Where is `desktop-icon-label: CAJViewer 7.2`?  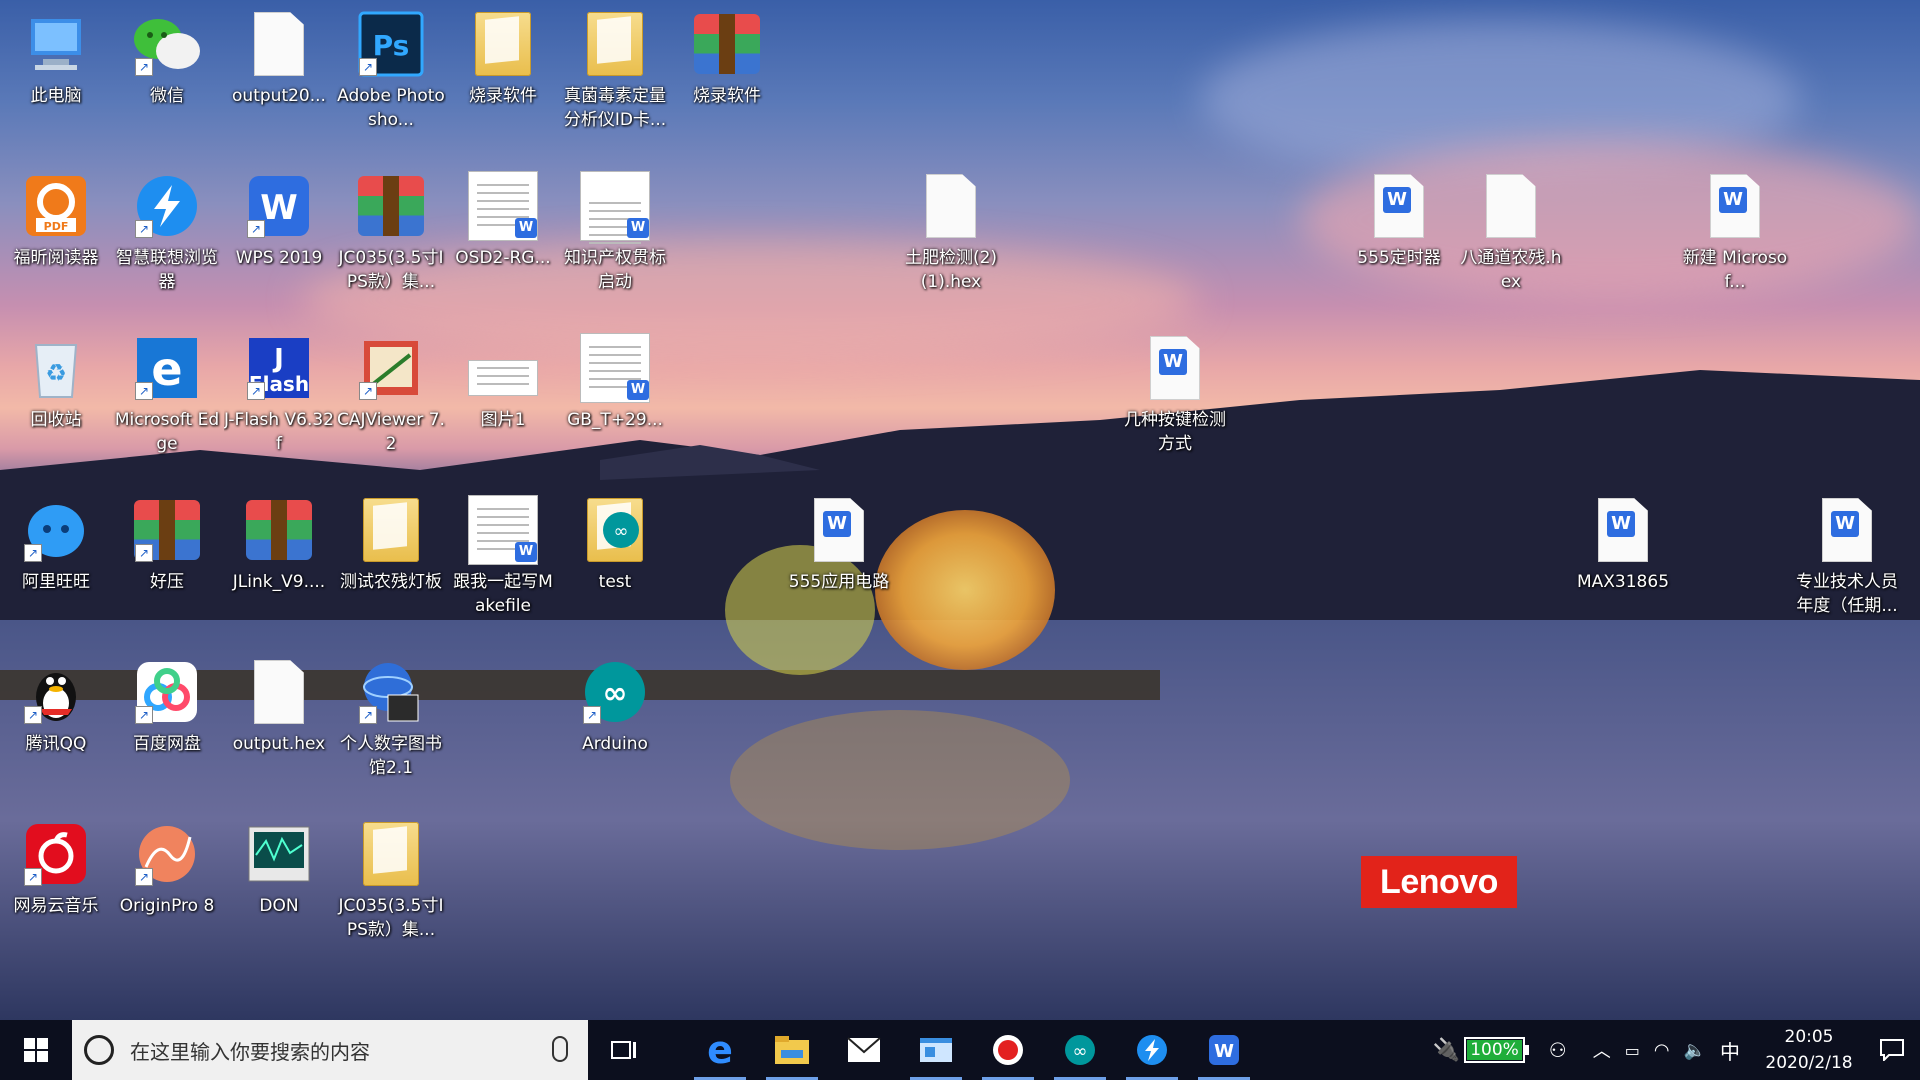
desktop-icon-label: CAJViewer 7.2 is located at coordinates (391, 432).